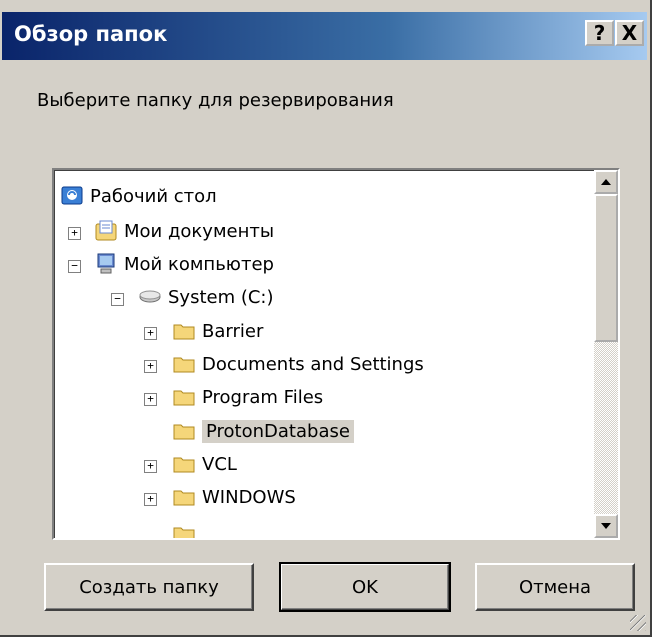 This screenshot has height=637, width=652. What do you see at coordinates (263, 397) in the screenshot?
I see `tree-item-label: Program Files` at bounding box center [263, 397].